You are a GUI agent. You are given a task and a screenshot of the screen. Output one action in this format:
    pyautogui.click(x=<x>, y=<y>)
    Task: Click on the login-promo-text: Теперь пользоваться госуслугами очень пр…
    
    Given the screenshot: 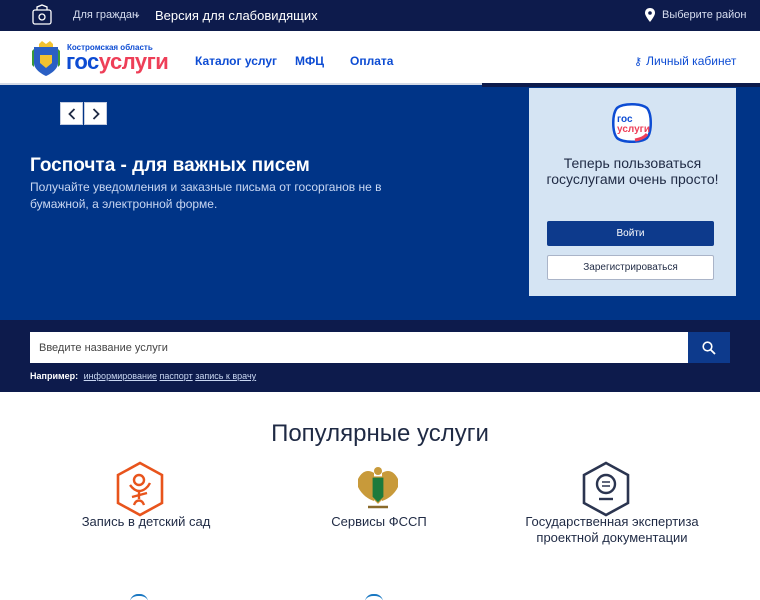 What is the action you would take?
    pyautogui.click(x=632, y=171)
    